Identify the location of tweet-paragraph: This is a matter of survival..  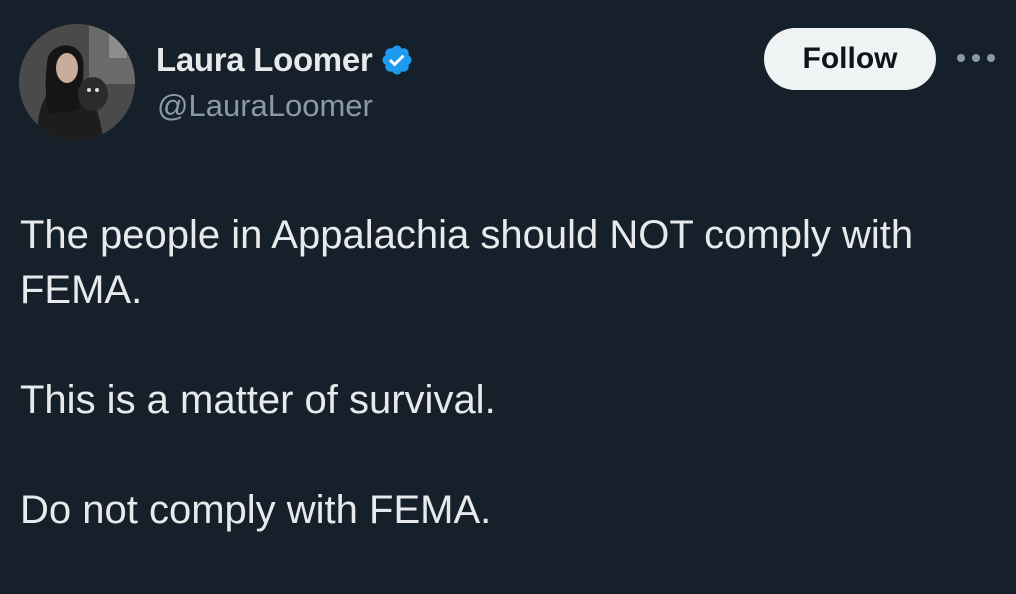
(258, 400).